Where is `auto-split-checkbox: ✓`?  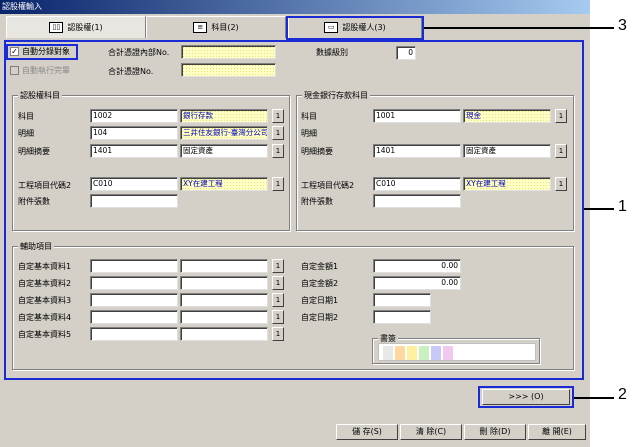
auto-split-checkbox: ✓ is located at coordinates (14, 51).